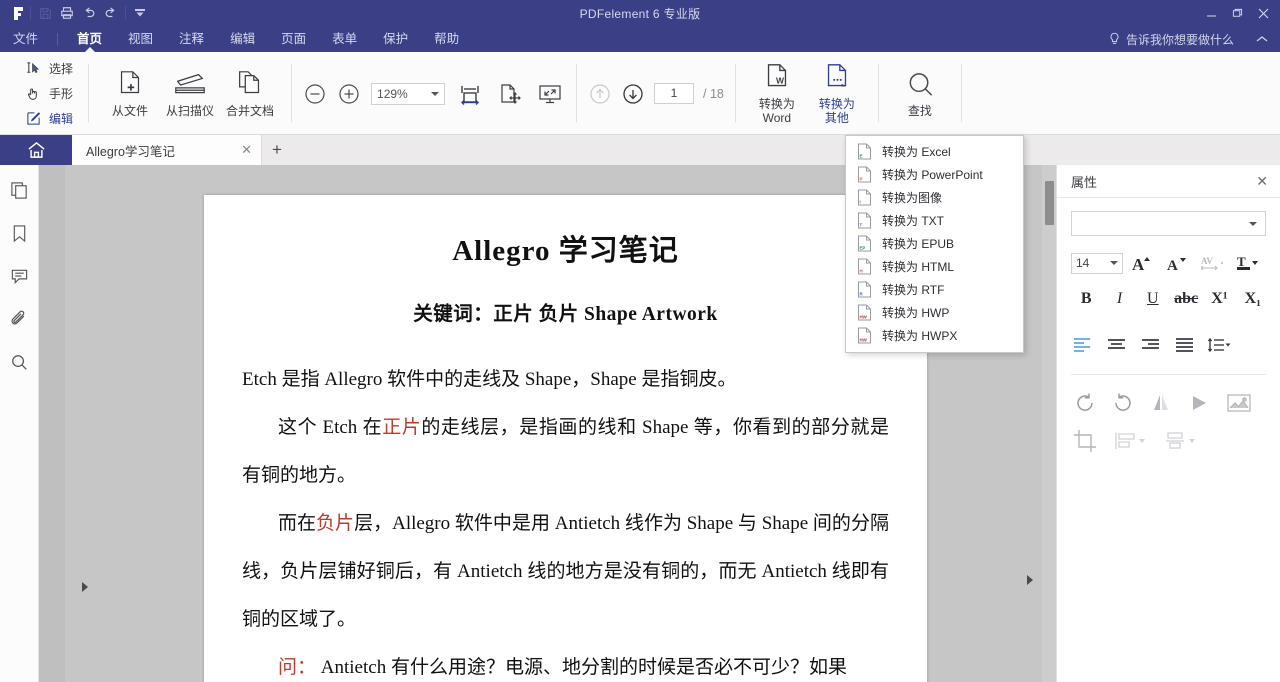  What do you see at coordinates (1049, 423) in the screenshot?
I see `vertical-scrollbar` at bounding box center [1049, 423].